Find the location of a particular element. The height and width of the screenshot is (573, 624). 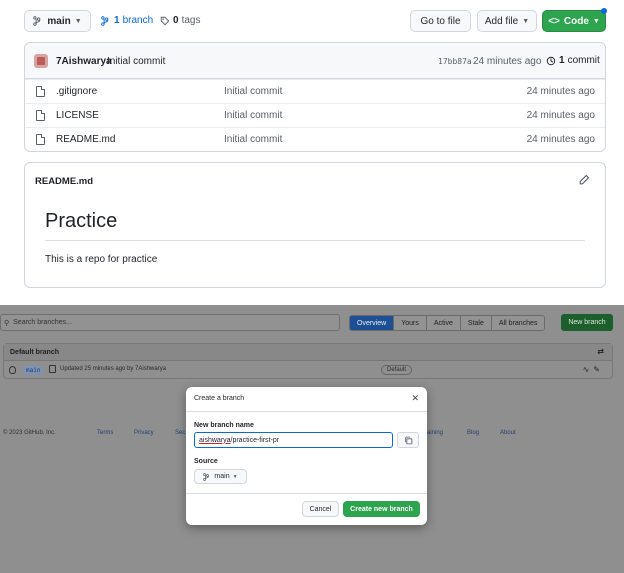

cancel-button: Cancel is located at coordinates (320, 509).